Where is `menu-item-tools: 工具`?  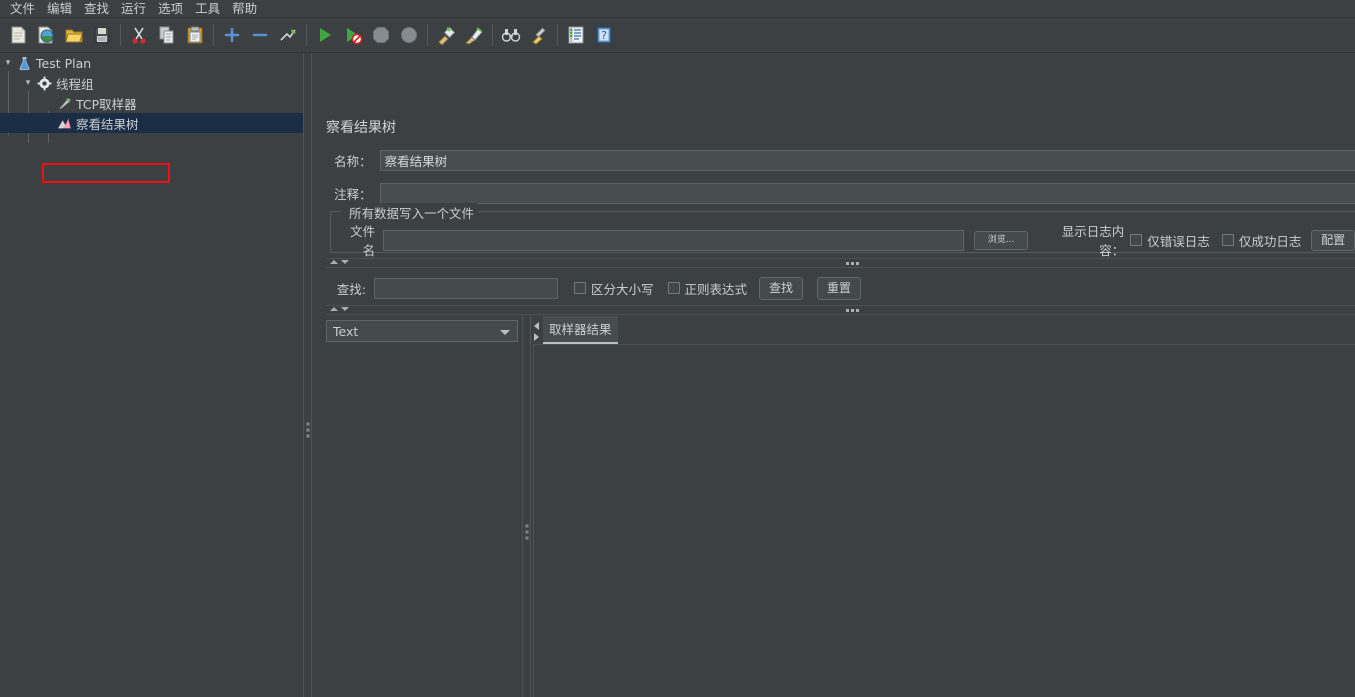 menu-item-tools: 工具 is located at coordinates (207, 9).